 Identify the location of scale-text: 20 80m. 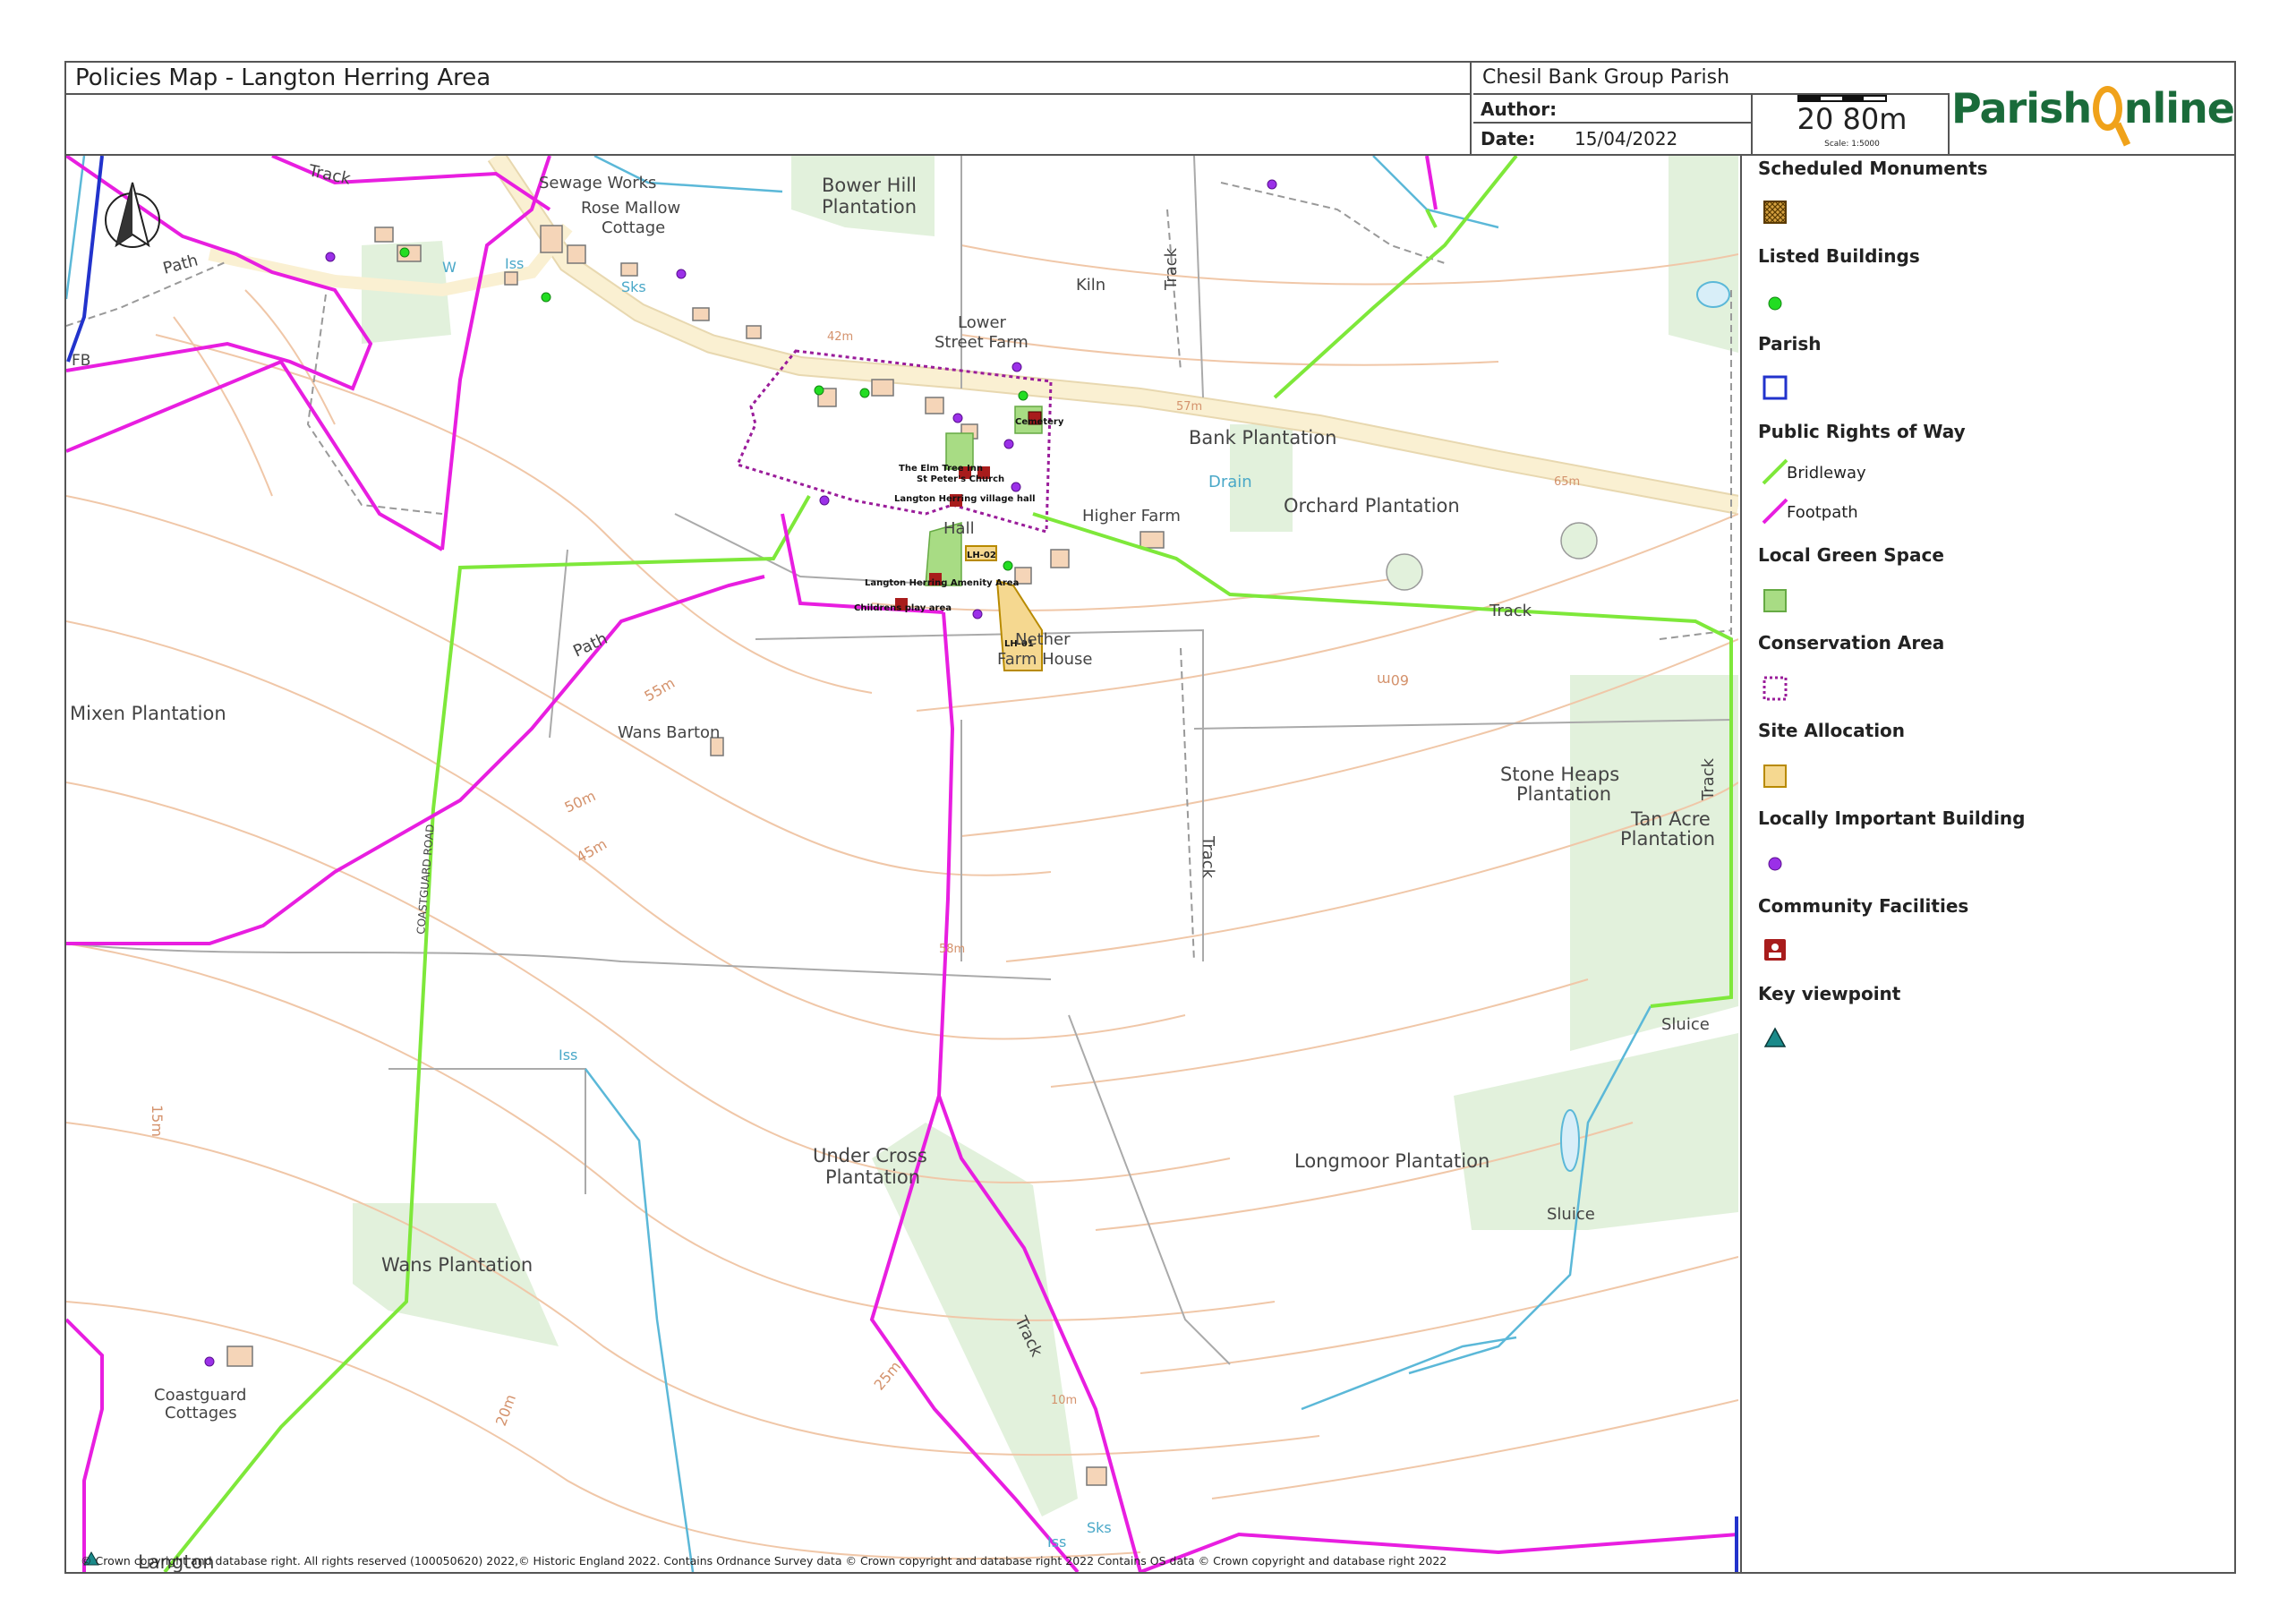
(1852, 119).